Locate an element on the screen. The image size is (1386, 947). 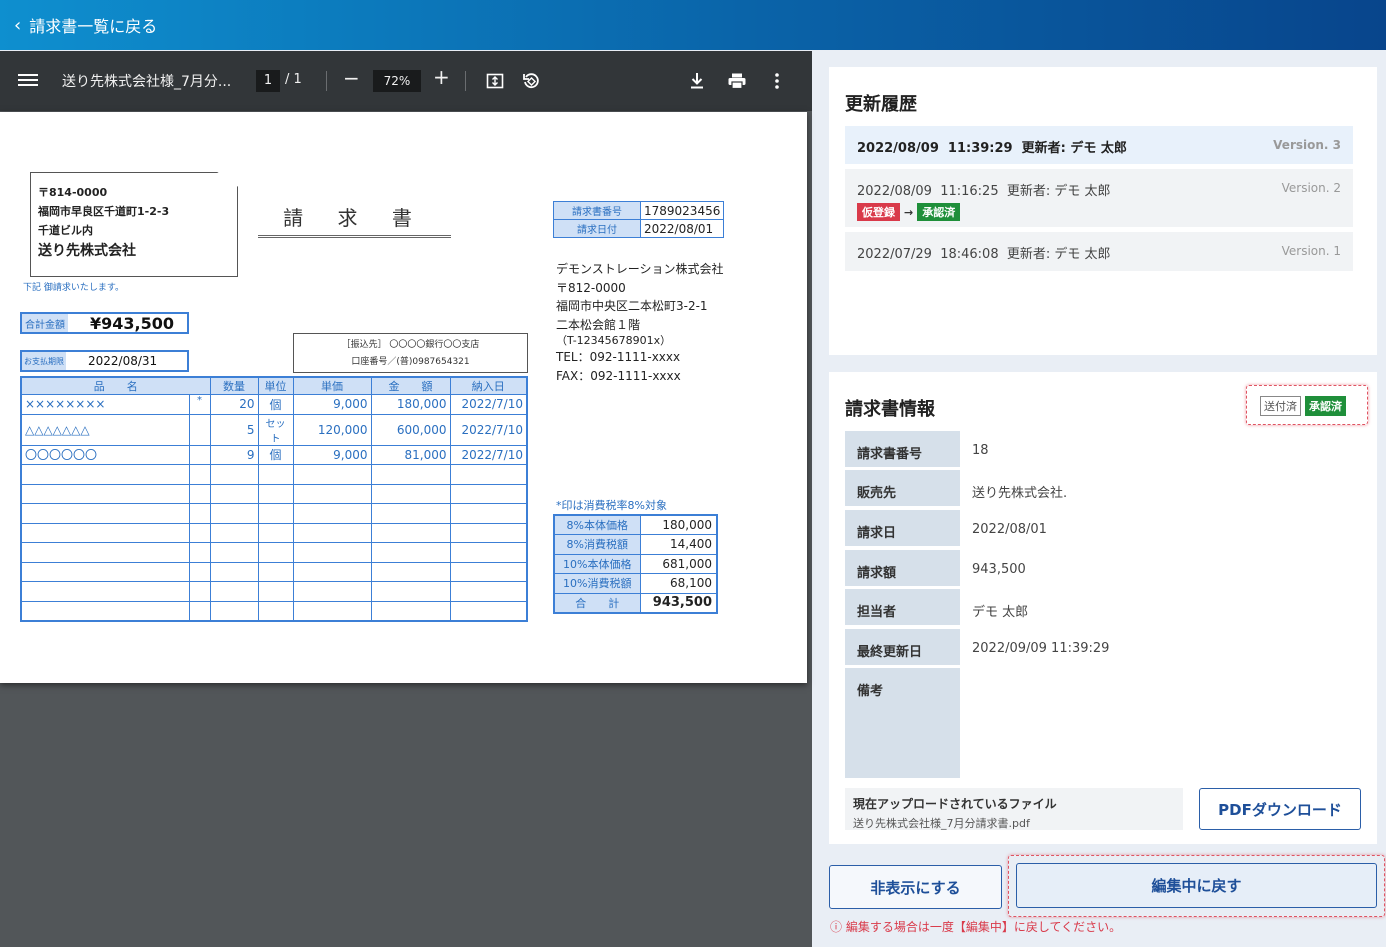
item-name: △△△△△△△ is located at coordinates (105, 429).